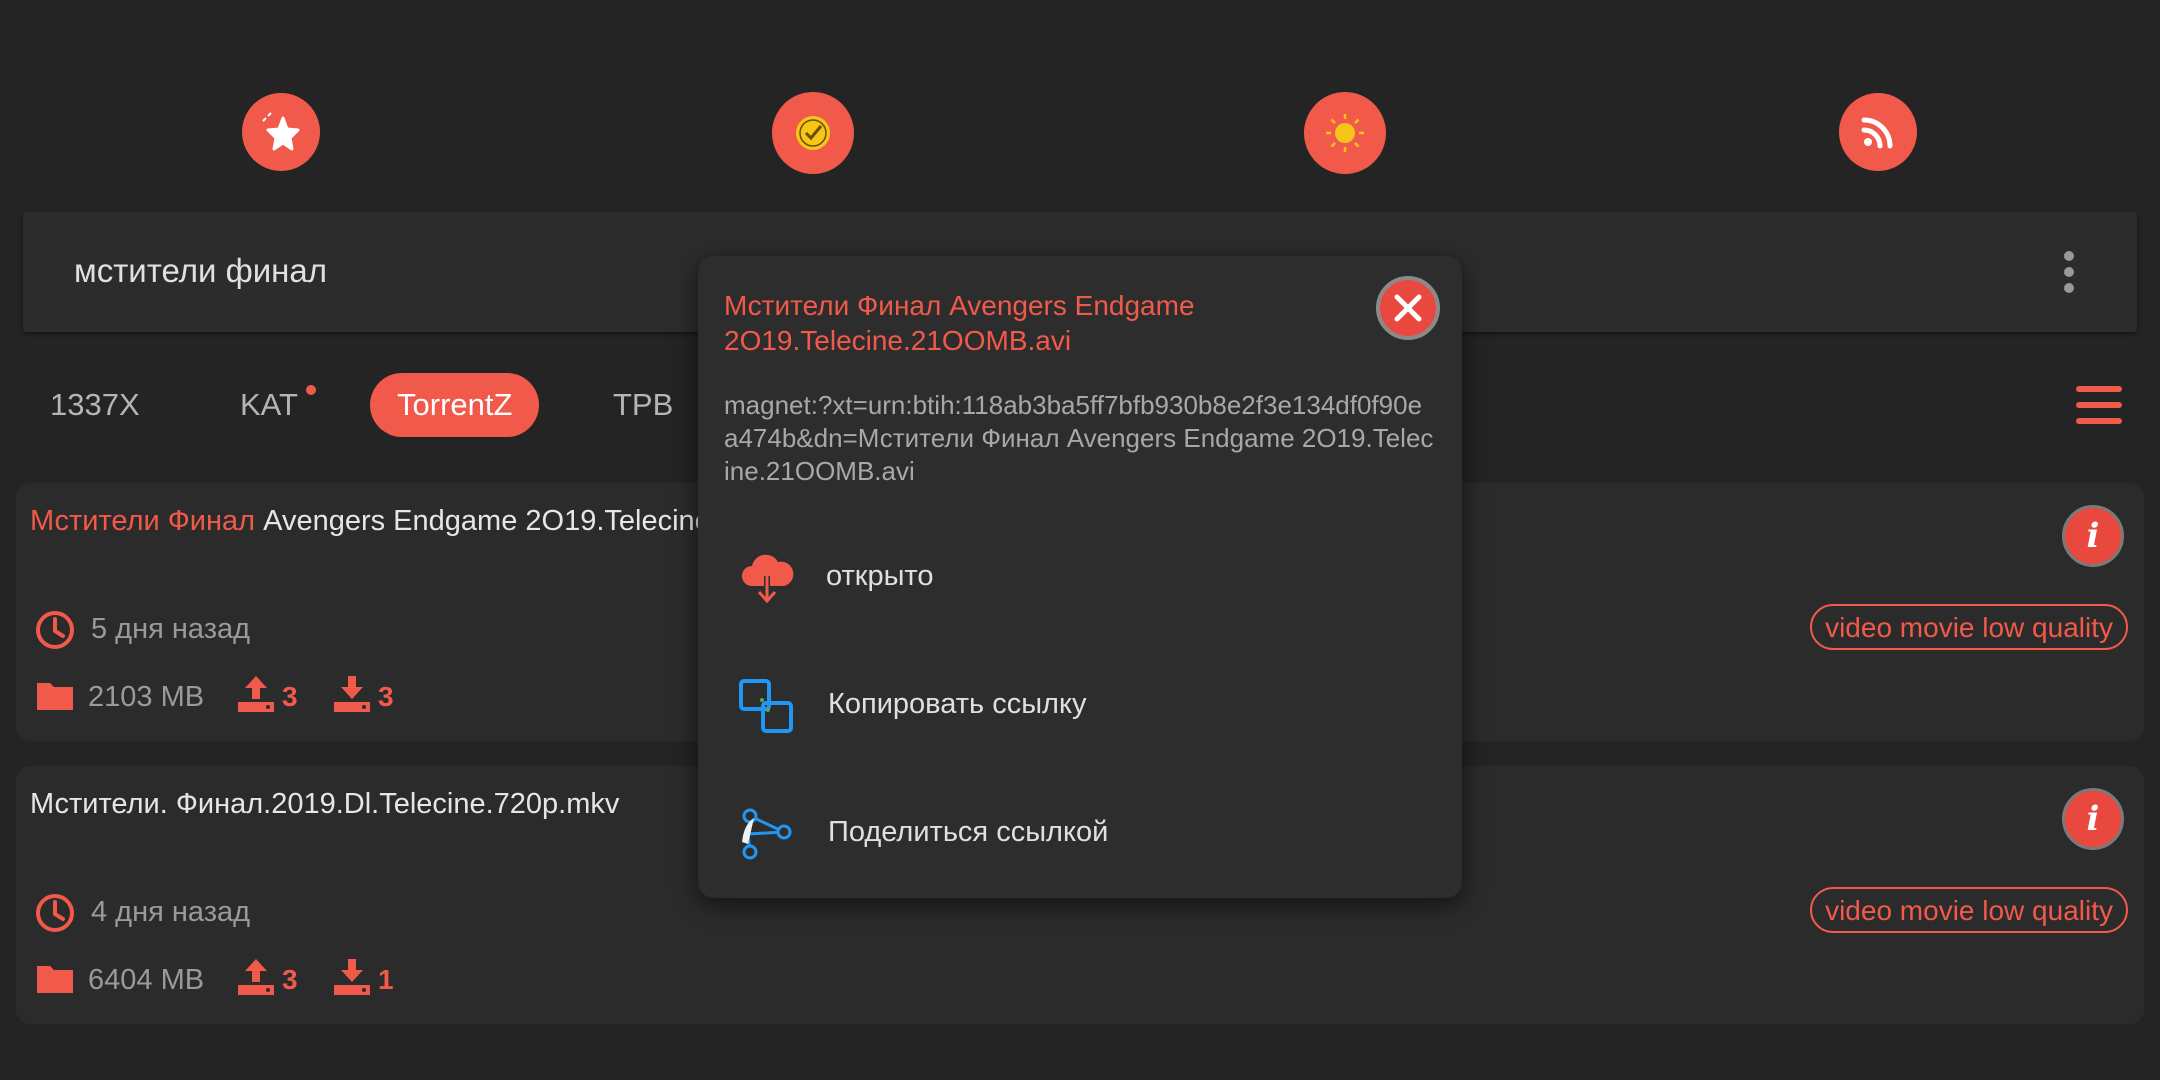 This screenshot has height=1080, width=2160. I want to click on leechers-count: 3, so click(386, 696).